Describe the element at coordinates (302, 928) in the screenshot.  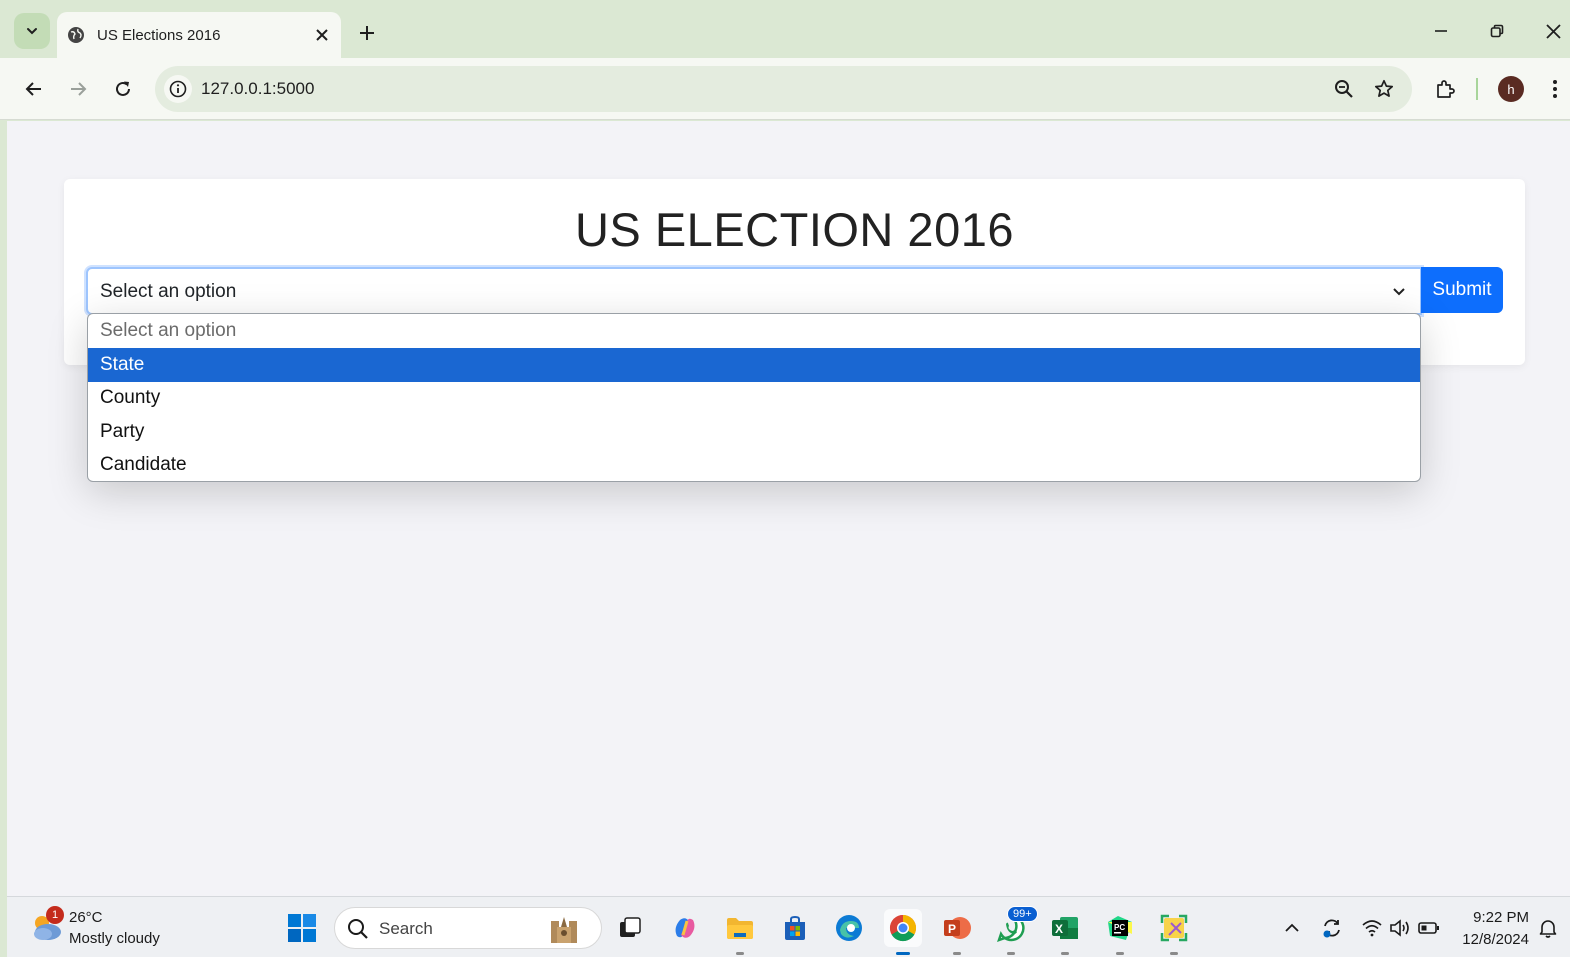
I see `windows-start-icon` at that location.